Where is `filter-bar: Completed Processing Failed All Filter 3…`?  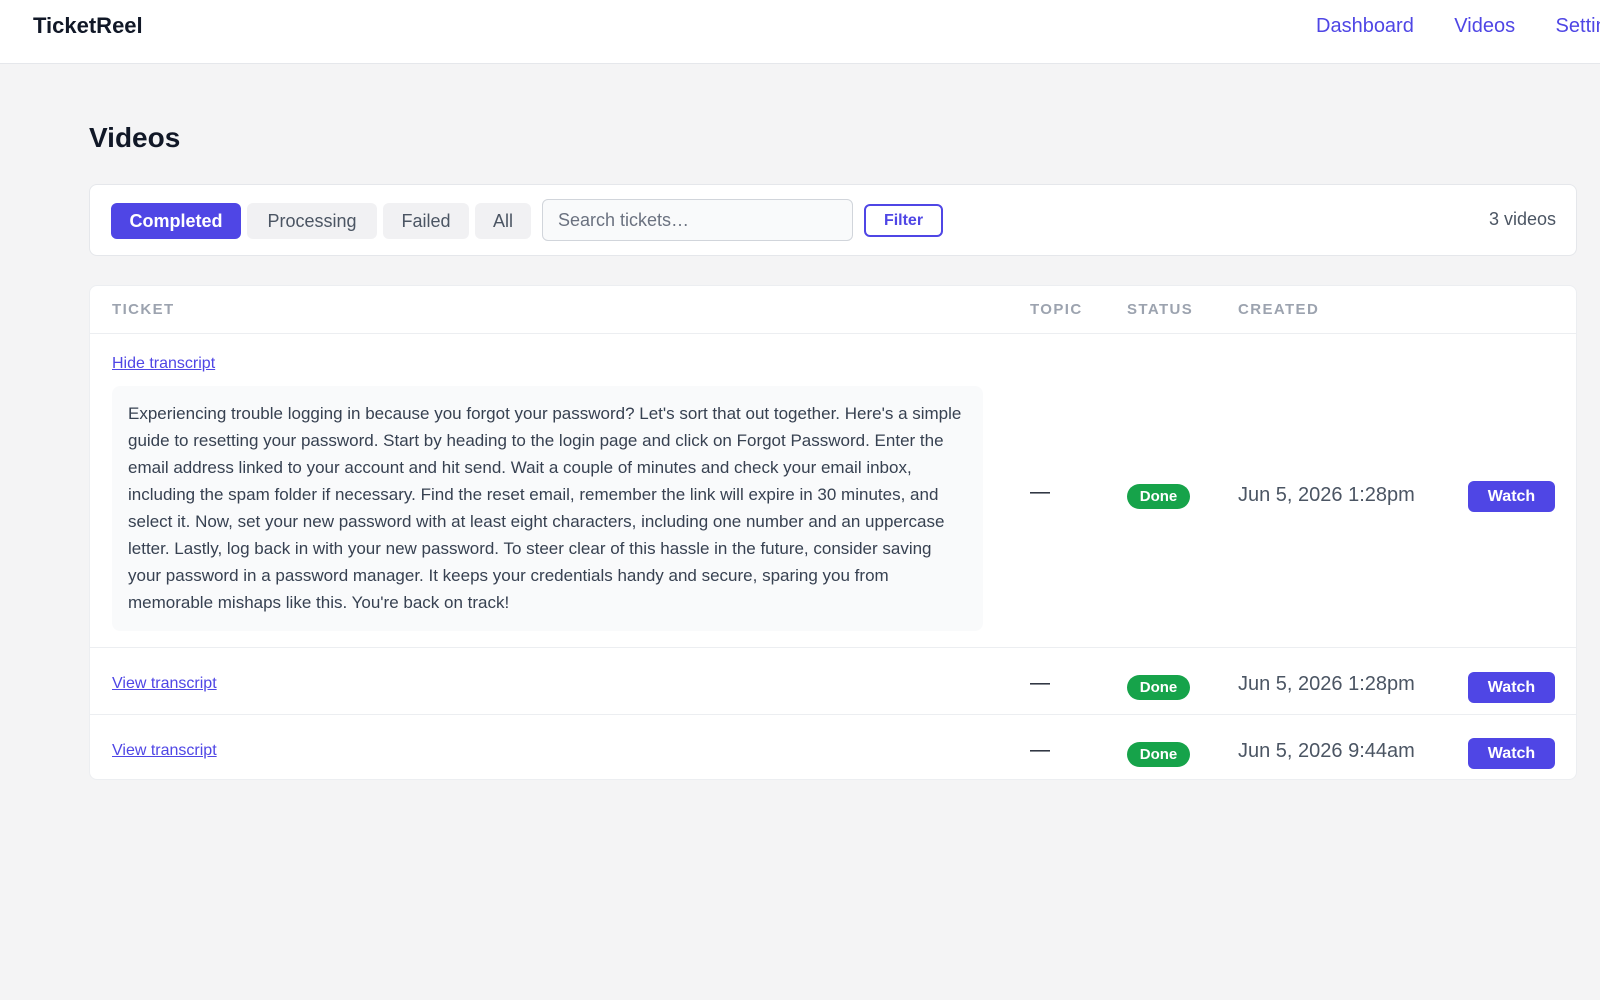
filter-bar: Completed Processing Failed All Filter 3… is located at coordinates (833, 220).